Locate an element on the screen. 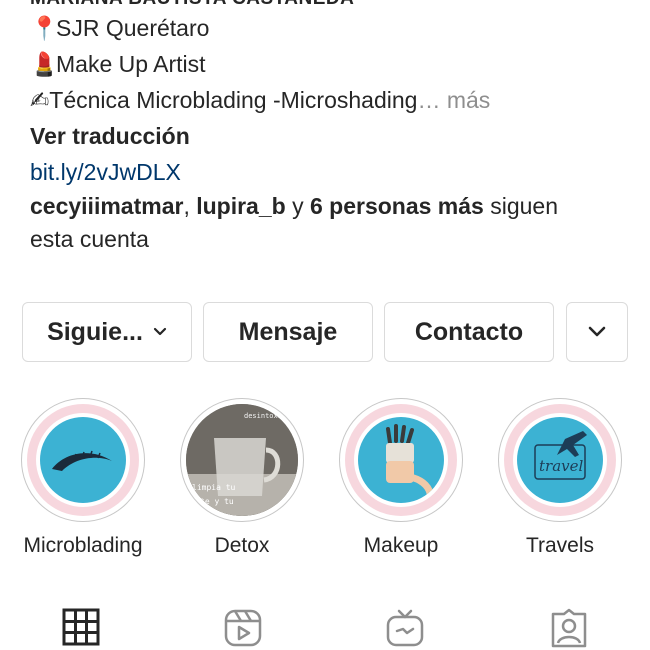 The width and height of the screenshot is (650, 650). highlight-label: Travels is located at coordinates (560, 545).